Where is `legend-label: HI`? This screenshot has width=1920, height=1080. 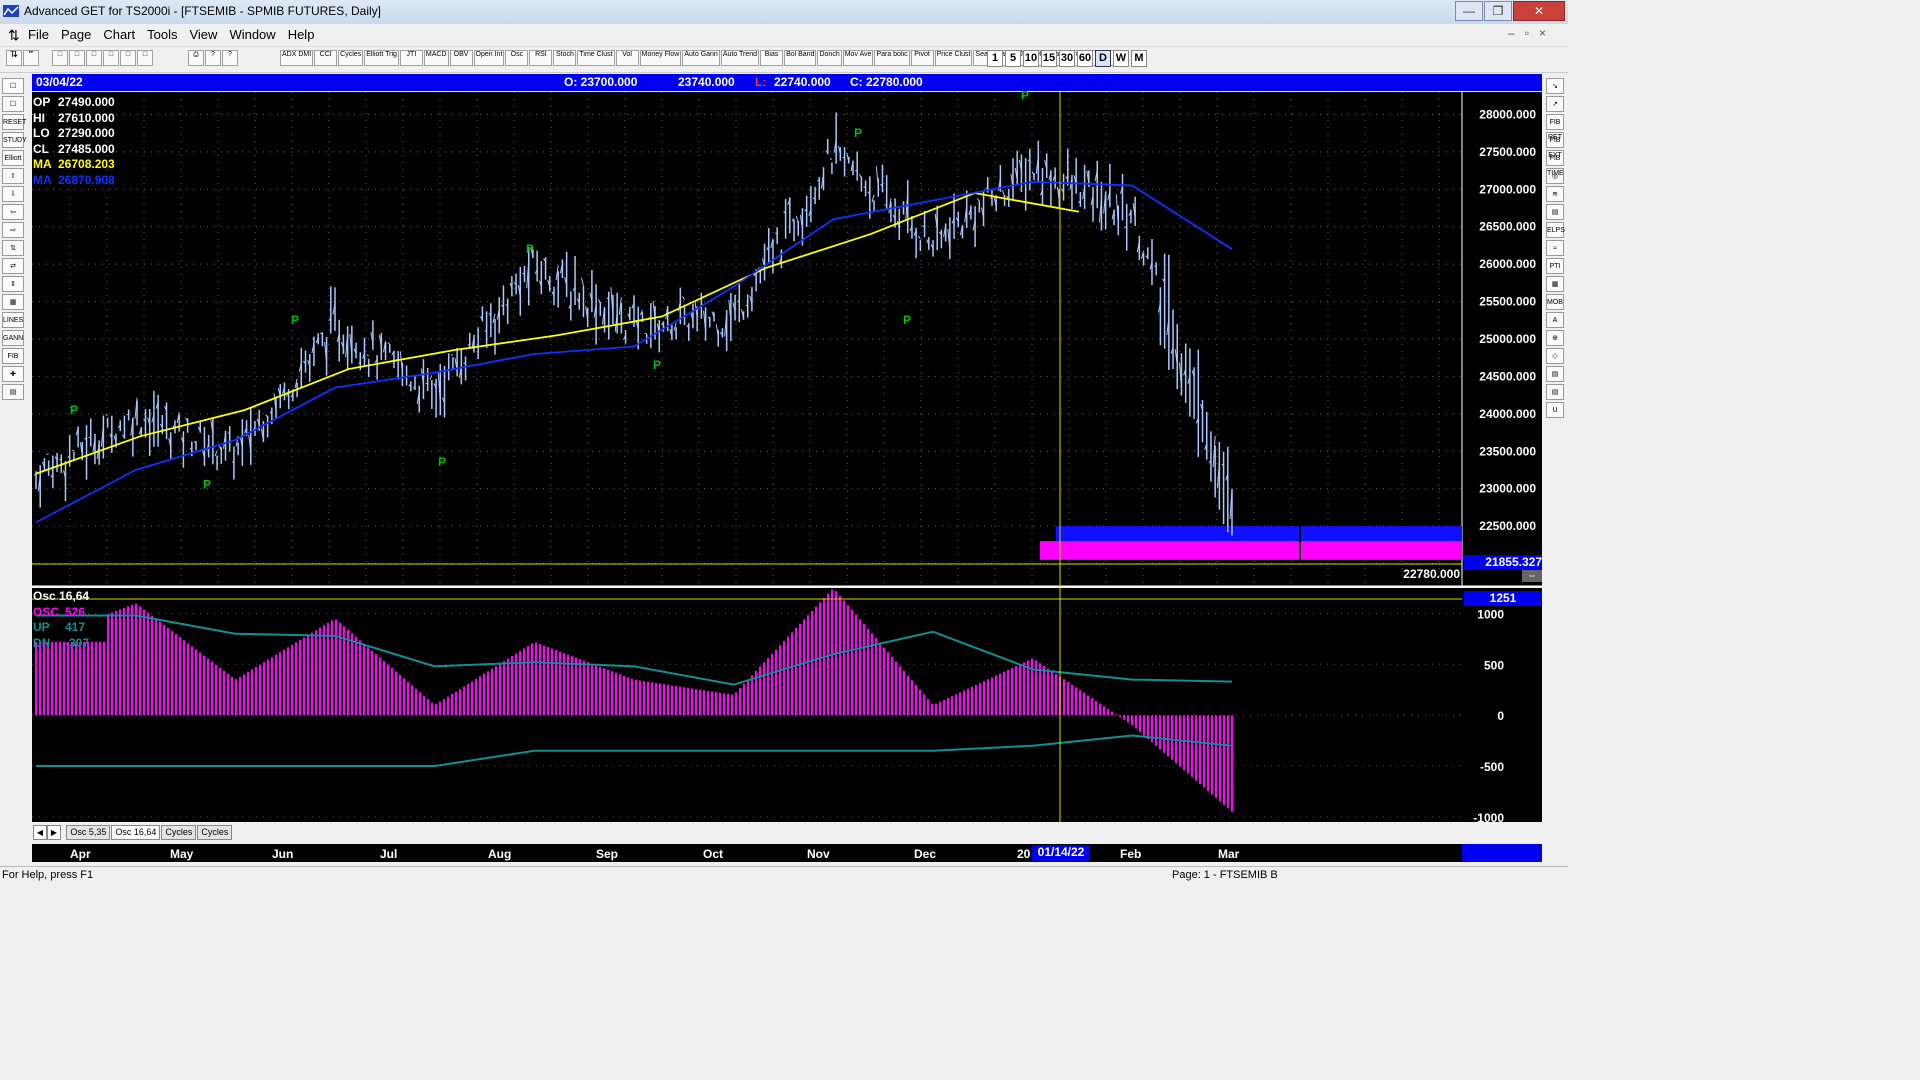
legend-label: HI is located at coordinates (39, 117).